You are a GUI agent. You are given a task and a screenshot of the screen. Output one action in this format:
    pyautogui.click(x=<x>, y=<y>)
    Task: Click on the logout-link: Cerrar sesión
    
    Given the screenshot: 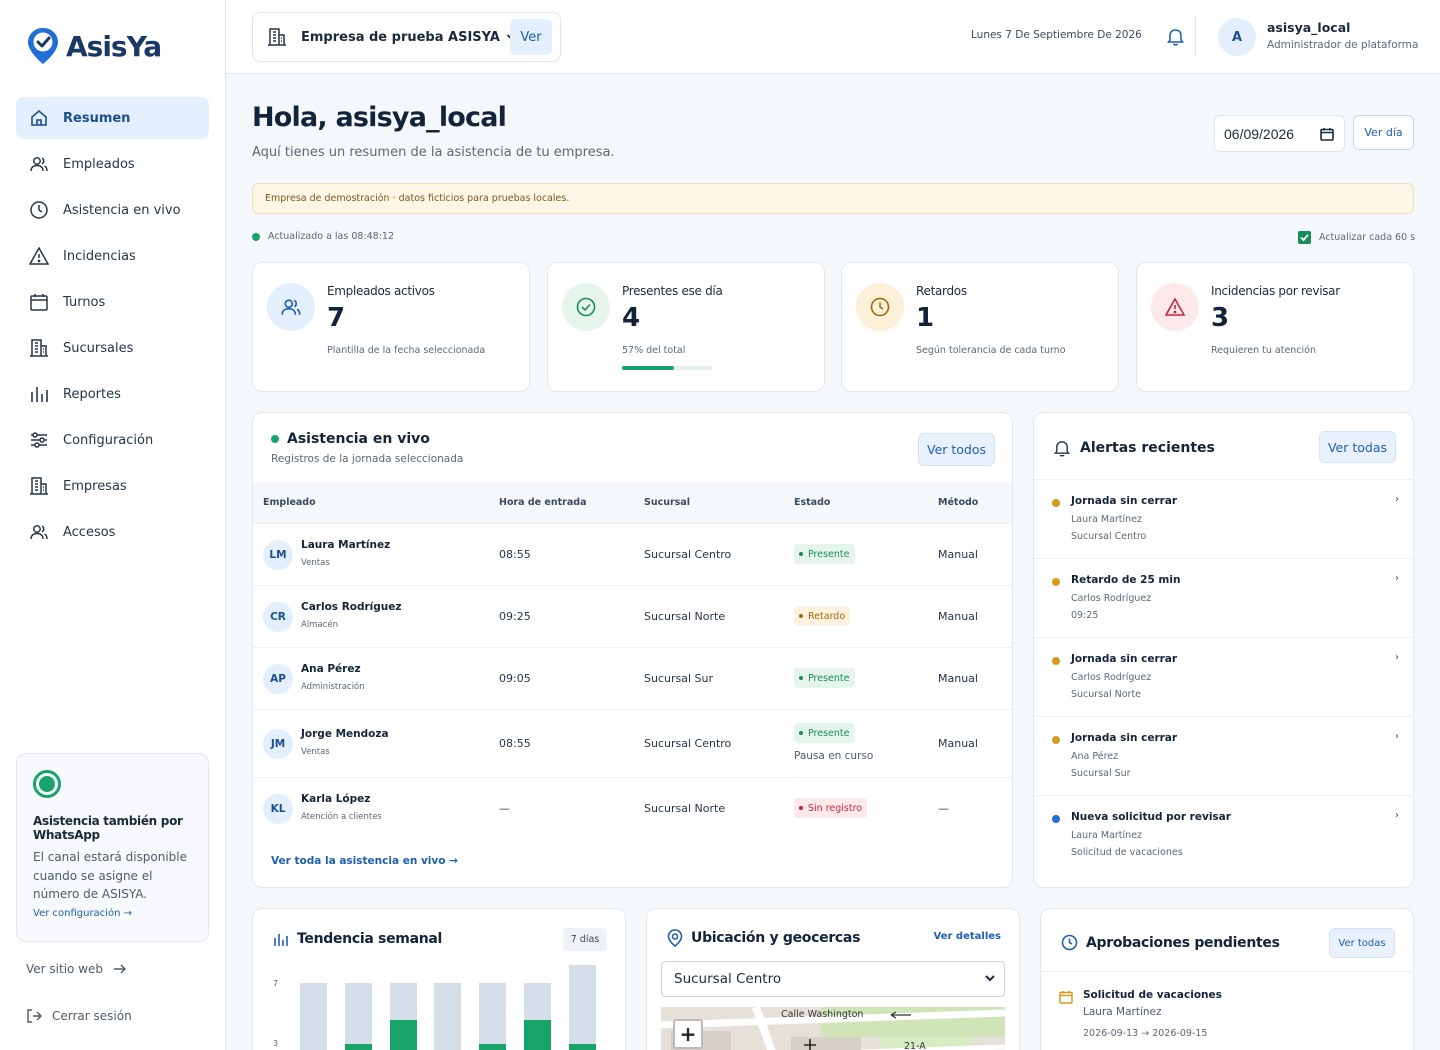 What is the action you would take?
    pyautogui.click(x=79, y=1016)
    